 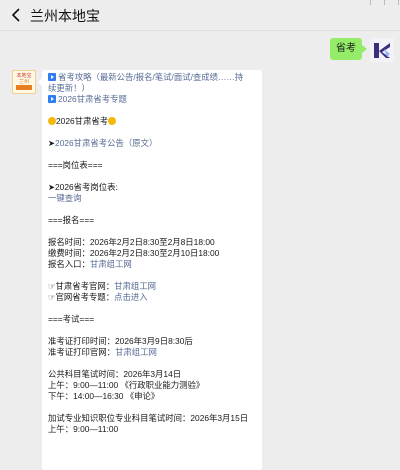 I want to click on official-site-label: ☞甘肃省考官网：, so click(x=81, y=286).